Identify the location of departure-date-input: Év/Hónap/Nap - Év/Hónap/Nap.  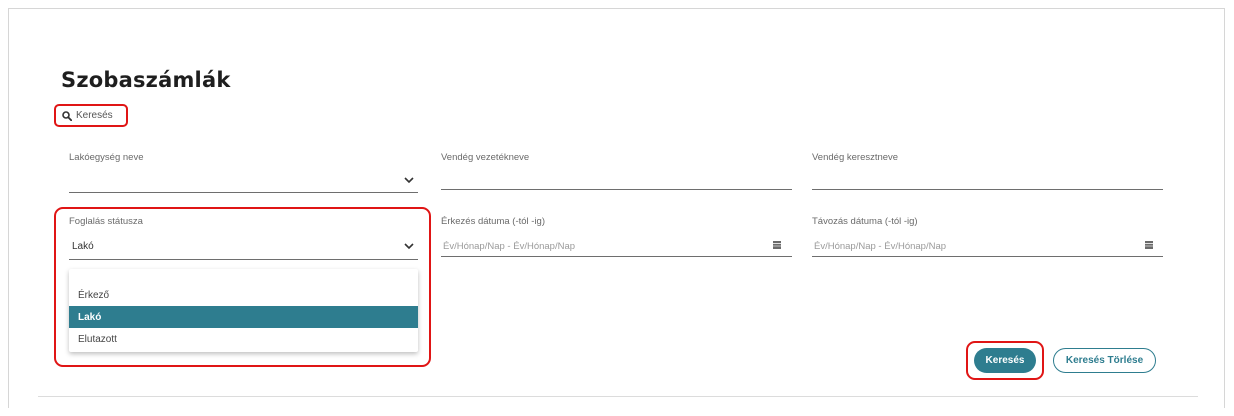
(987, 245).